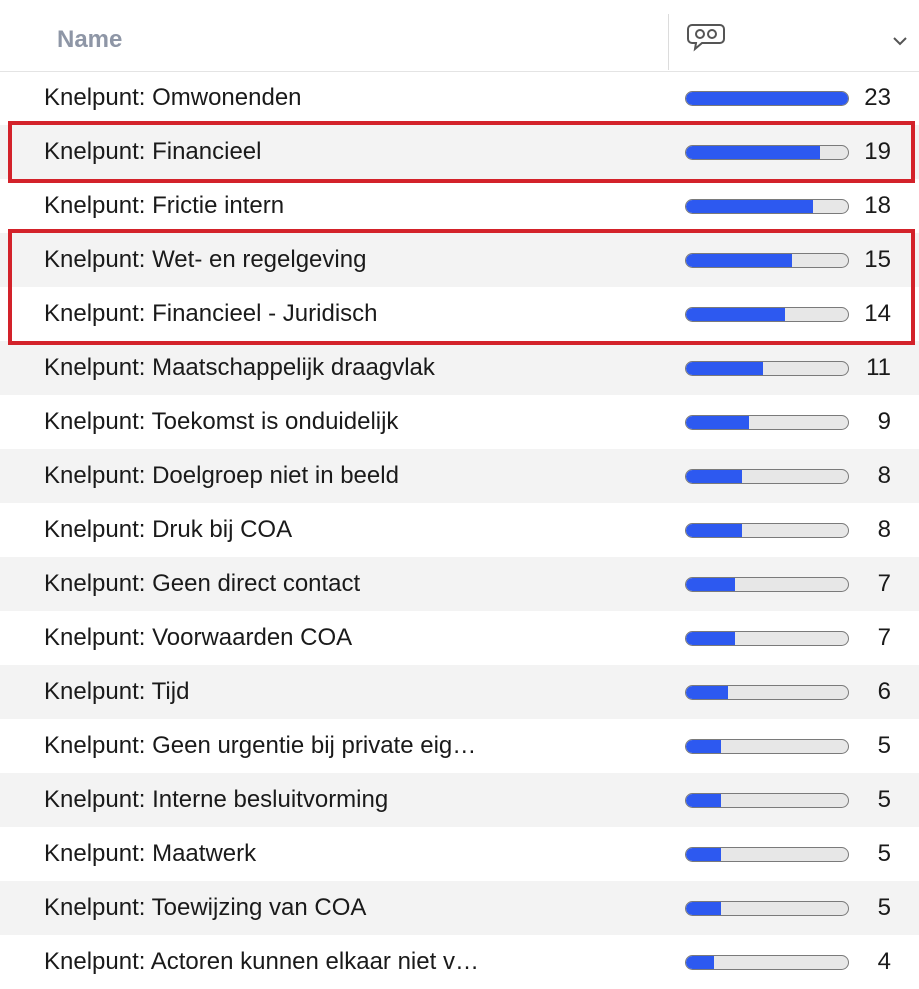 The width and height of the screenshot is (919, 989). Describe the element at coordinates (877, 97) in the screenshot. I see `count-value: 23` at that location.